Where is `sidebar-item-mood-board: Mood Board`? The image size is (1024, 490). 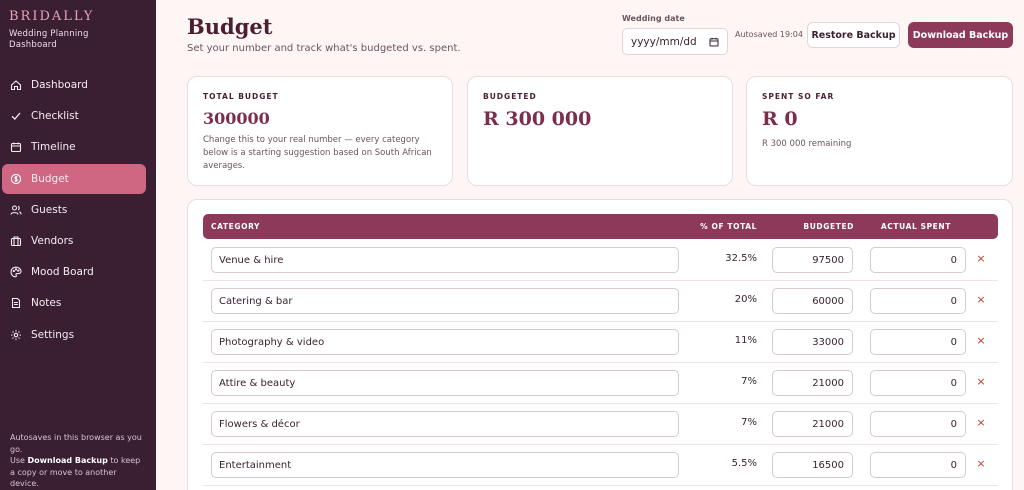 sidebar-item-mood-board: Mood Board is located at coordinates (74, 272).